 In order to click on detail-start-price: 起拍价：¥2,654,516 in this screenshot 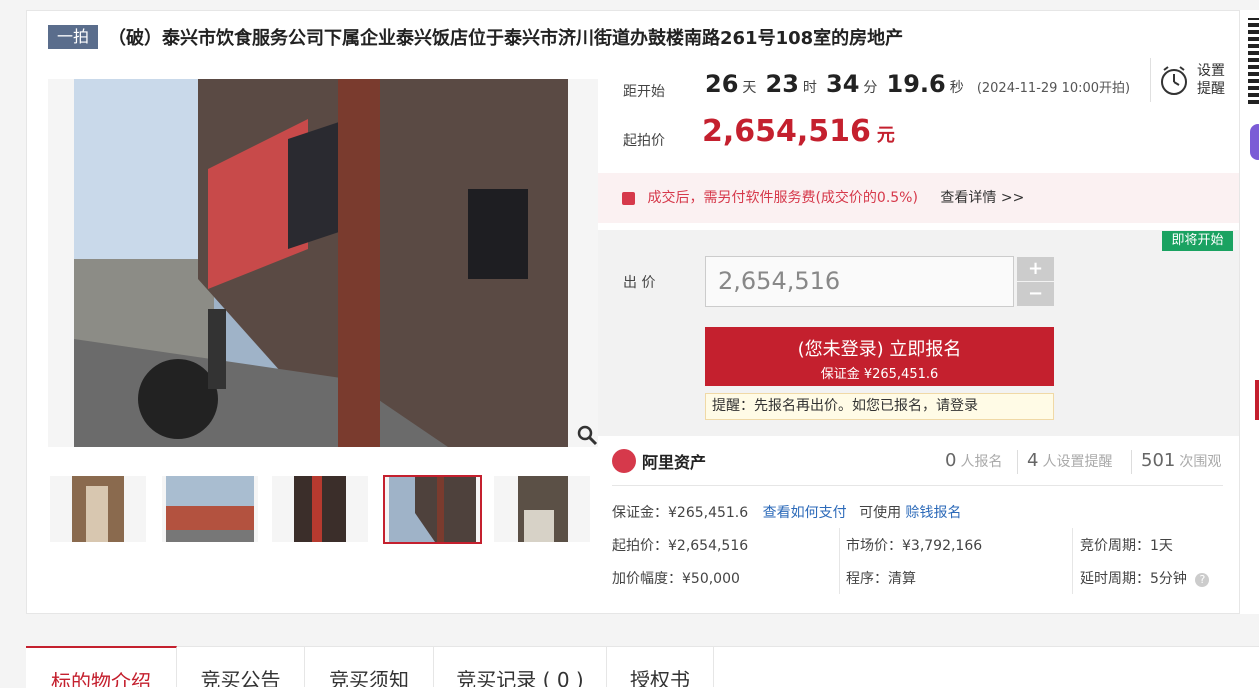, I will do `click(680, 546)`.